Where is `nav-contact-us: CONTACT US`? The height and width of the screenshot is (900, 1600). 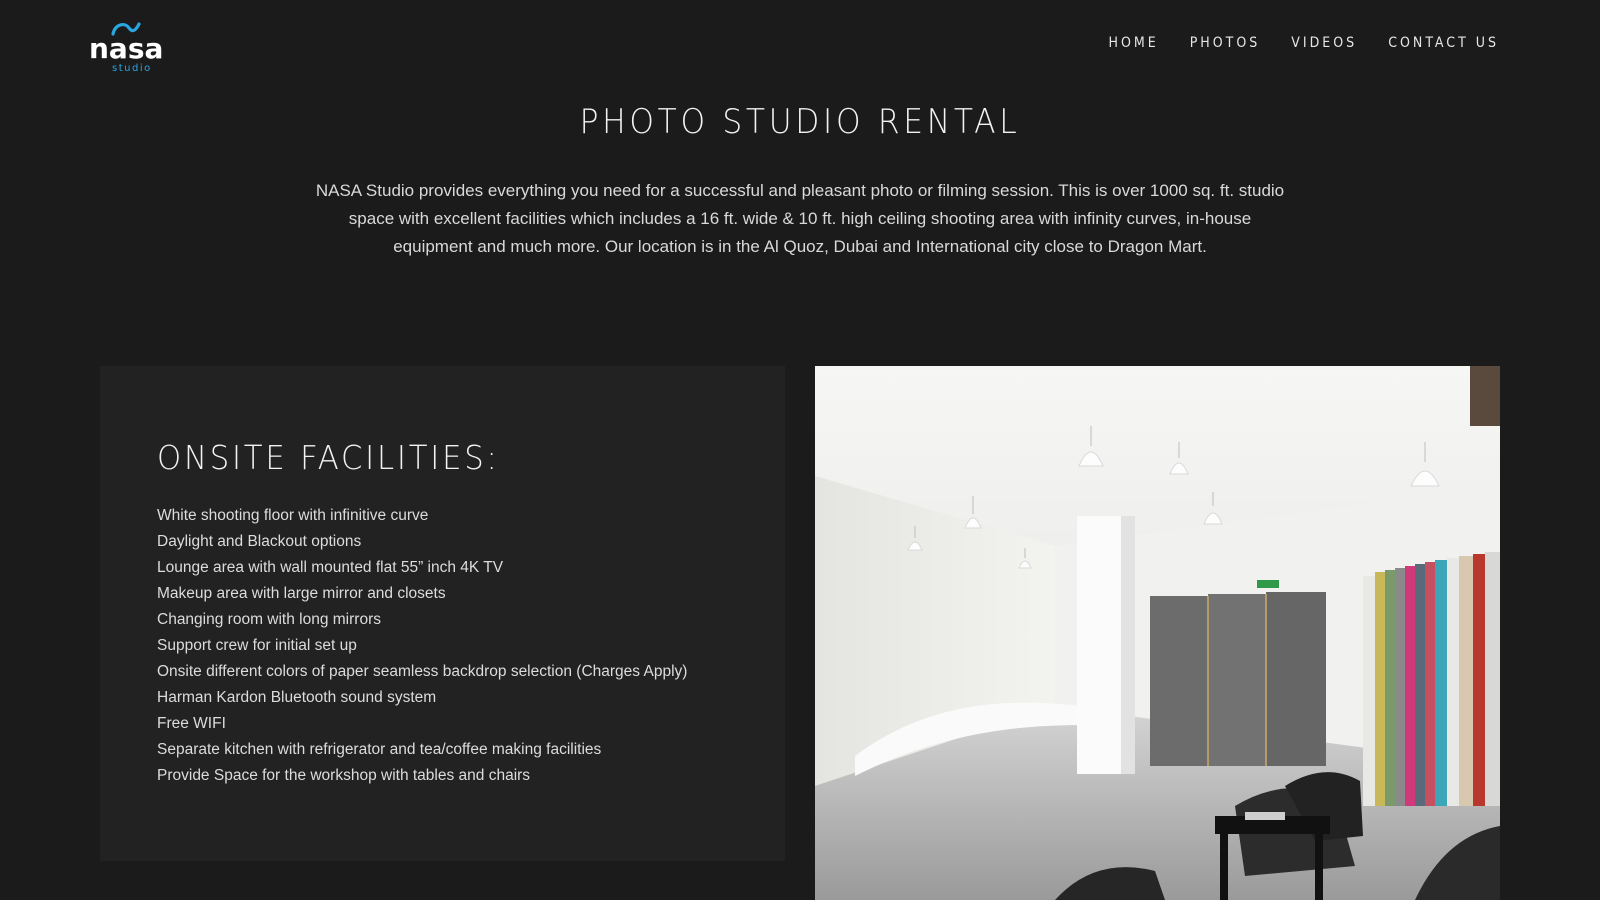 nav-contact-us: CONTACT US is located at coordinates (1443, 43).